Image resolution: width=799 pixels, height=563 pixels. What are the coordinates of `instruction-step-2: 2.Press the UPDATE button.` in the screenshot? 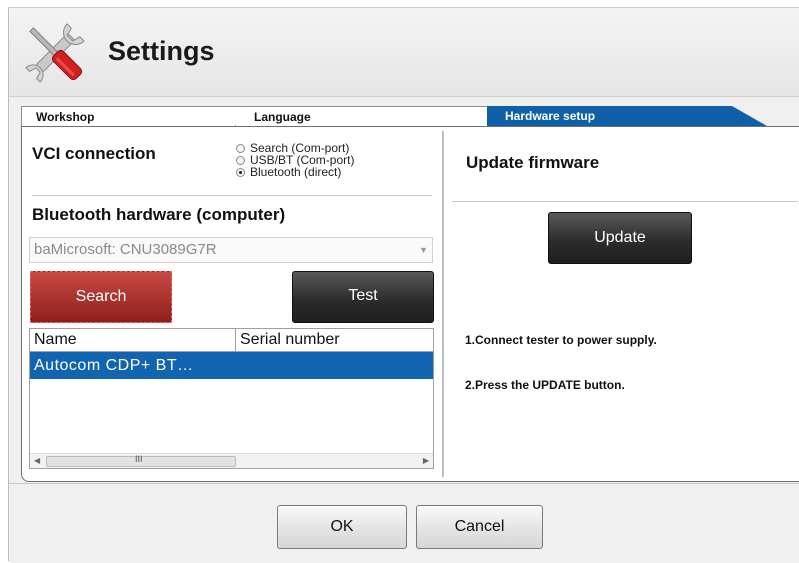 It's located at (545, 385).